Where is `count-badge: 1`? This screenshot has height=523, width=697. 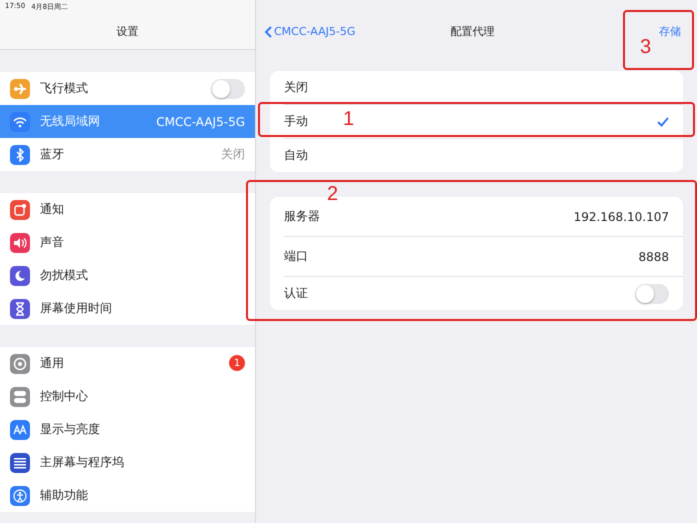
count-badge: 1 is located at coordinates (237, 363).